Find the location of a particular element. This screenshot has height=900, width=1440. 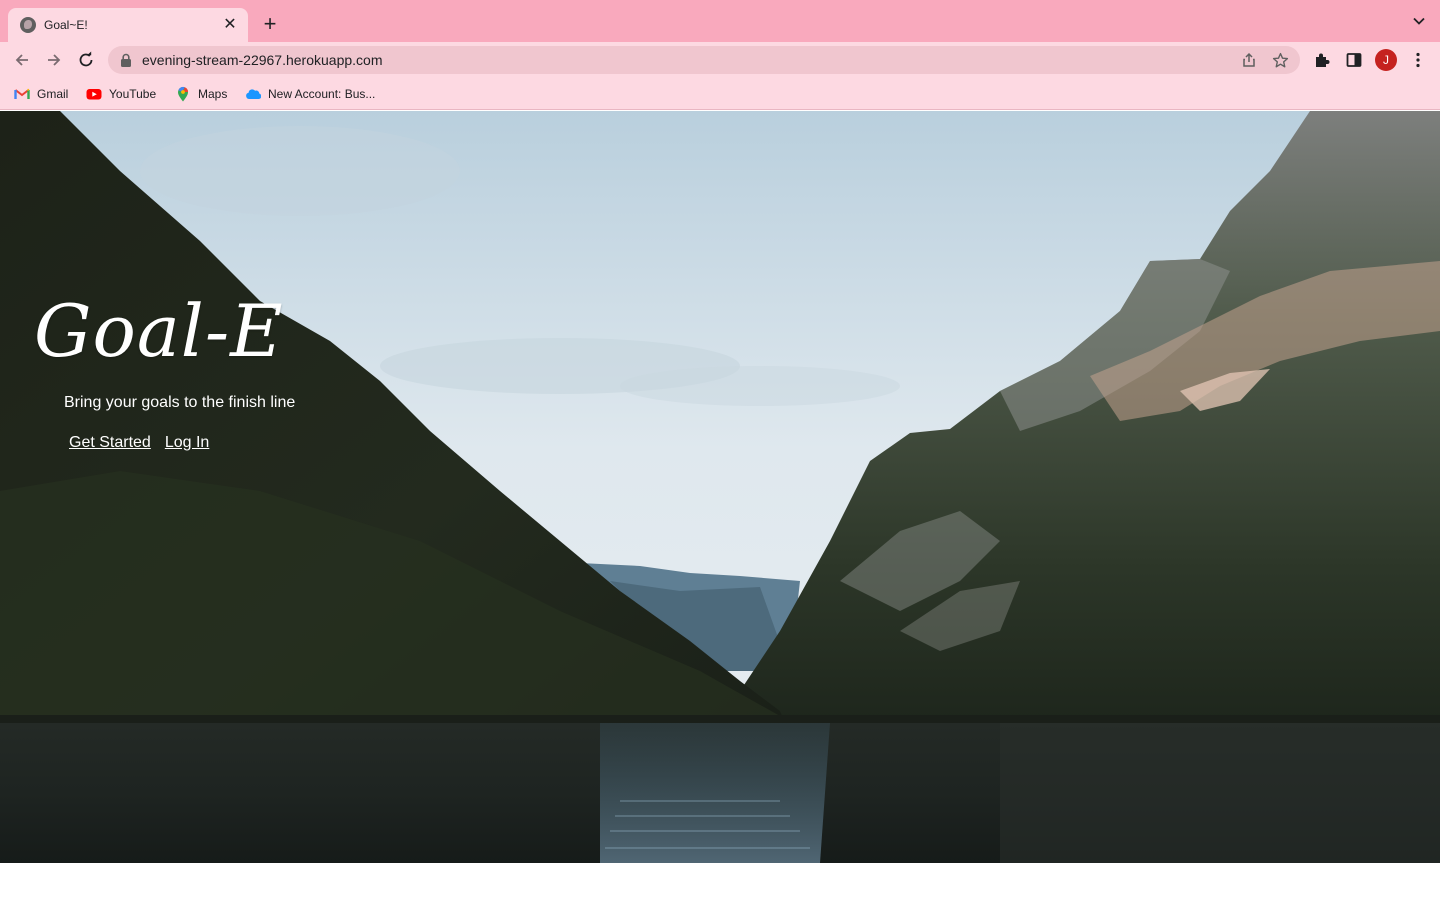

side-panel-icon is located at coordinates (1354, 60).